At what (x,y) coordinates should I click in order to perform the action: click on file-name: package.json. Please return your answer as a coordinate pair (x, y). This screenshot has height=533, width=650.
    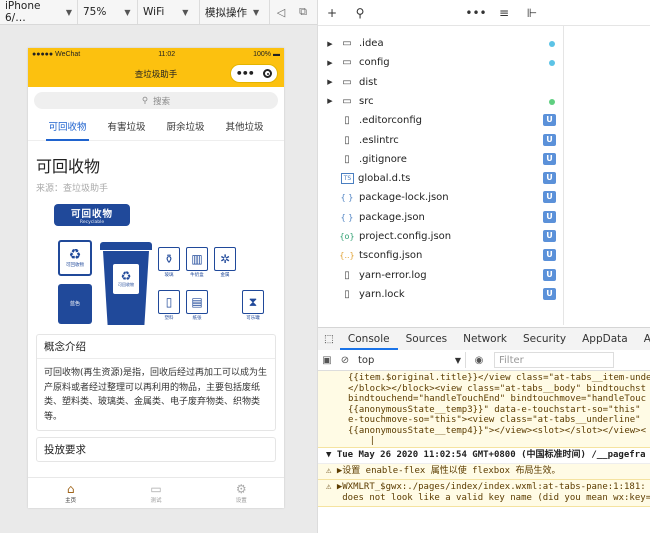
    Looking at the image, I should click on (392, 217).